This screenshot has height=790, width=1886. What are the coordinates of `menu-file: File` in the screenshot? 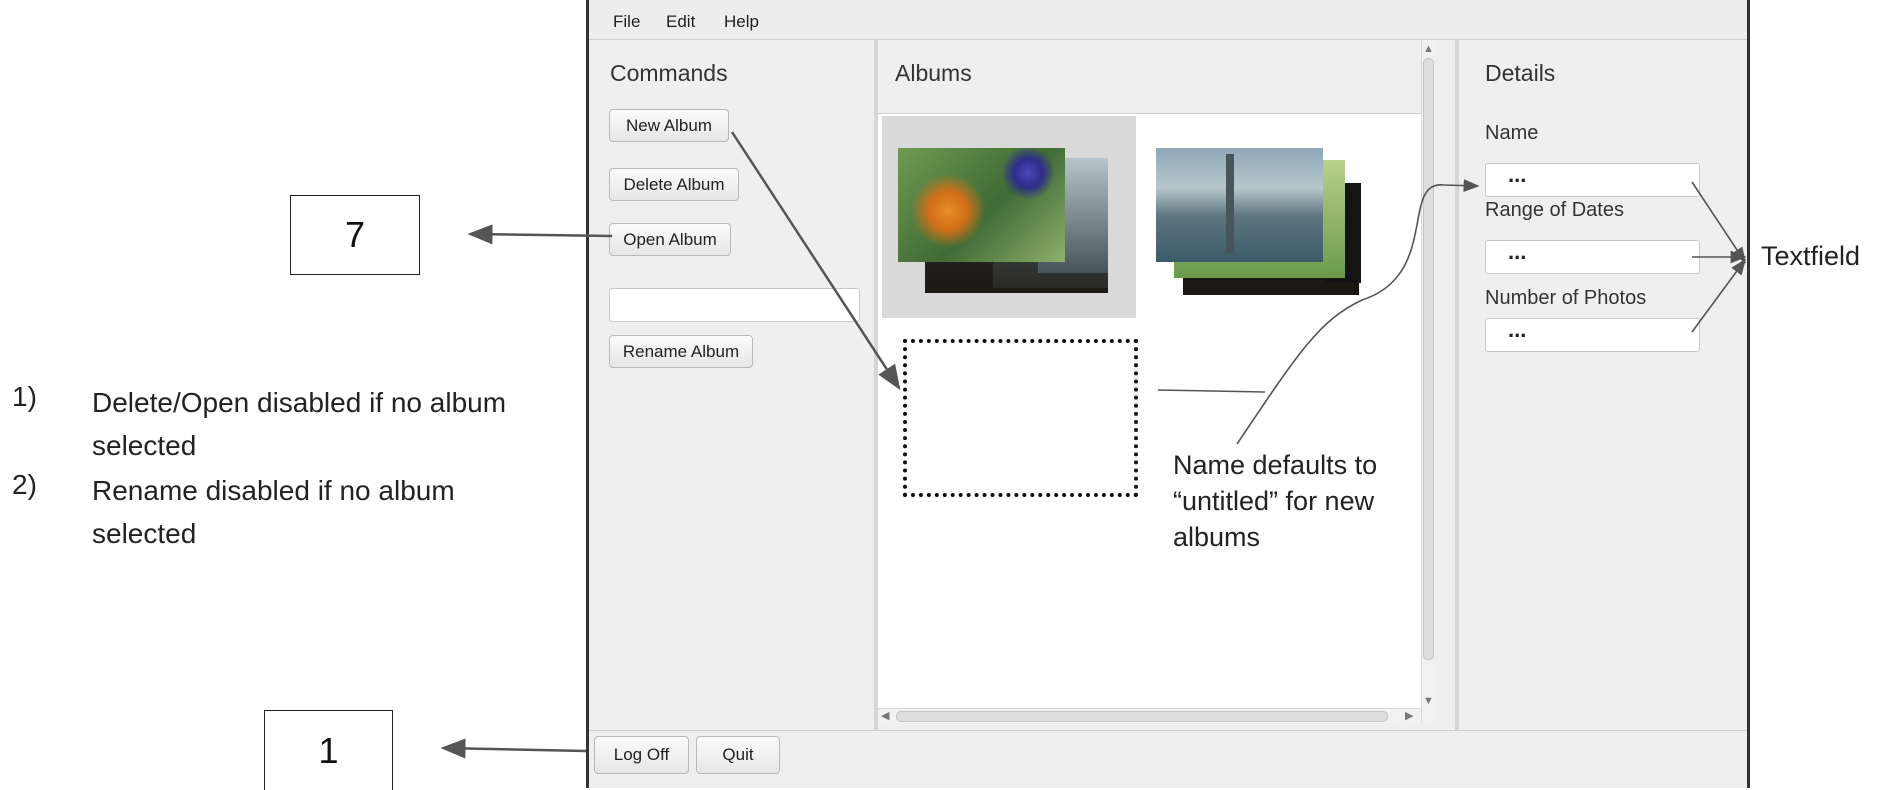 It's located at (626, 22).